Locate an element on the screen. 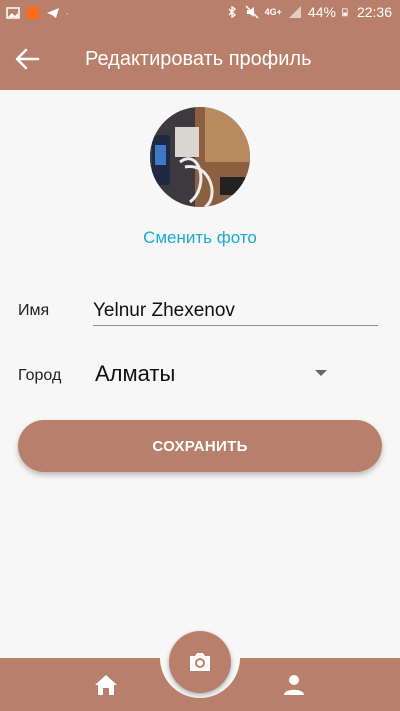 This screenshot has height=711, width=400. name-label: Имя is located at coordinates (34, 310).